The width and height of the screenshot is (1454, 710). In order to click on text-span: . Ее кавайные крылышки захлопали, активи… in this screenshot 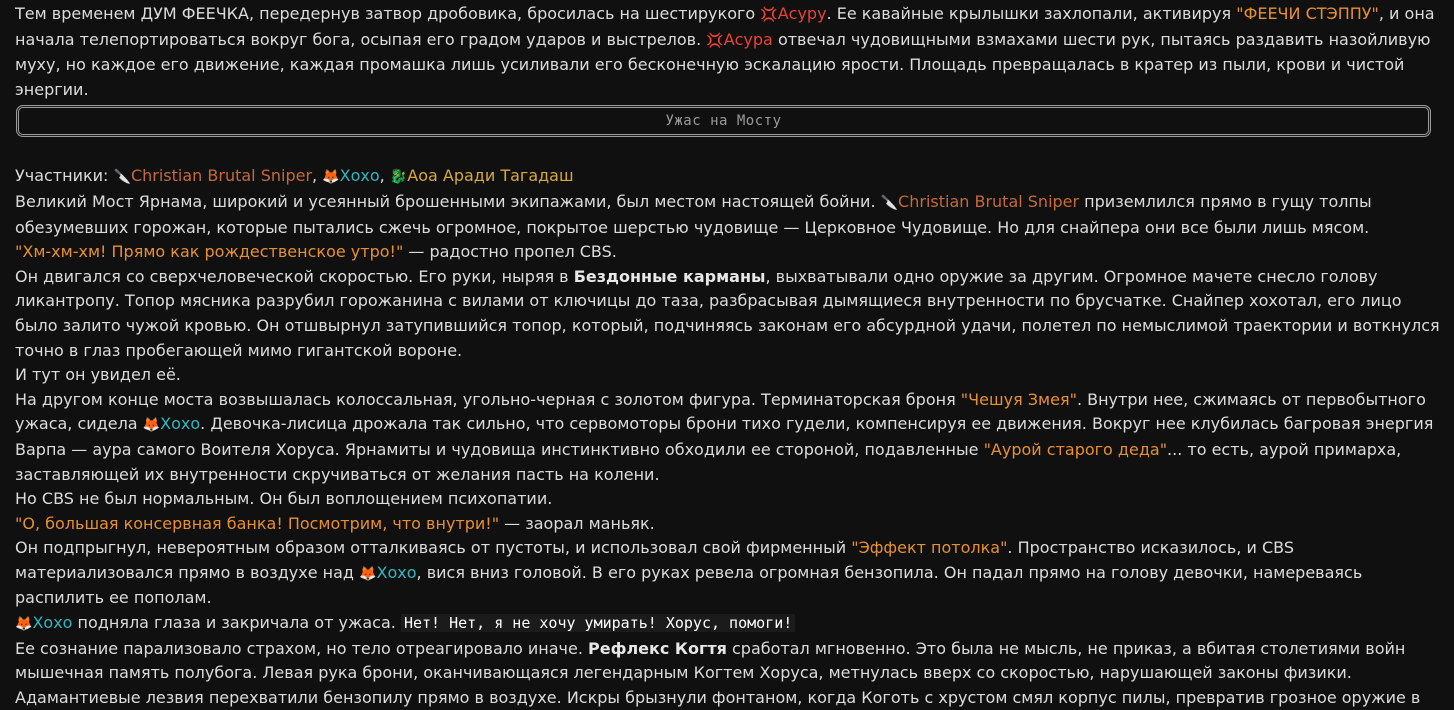, I will do `click(1031, 13)`.